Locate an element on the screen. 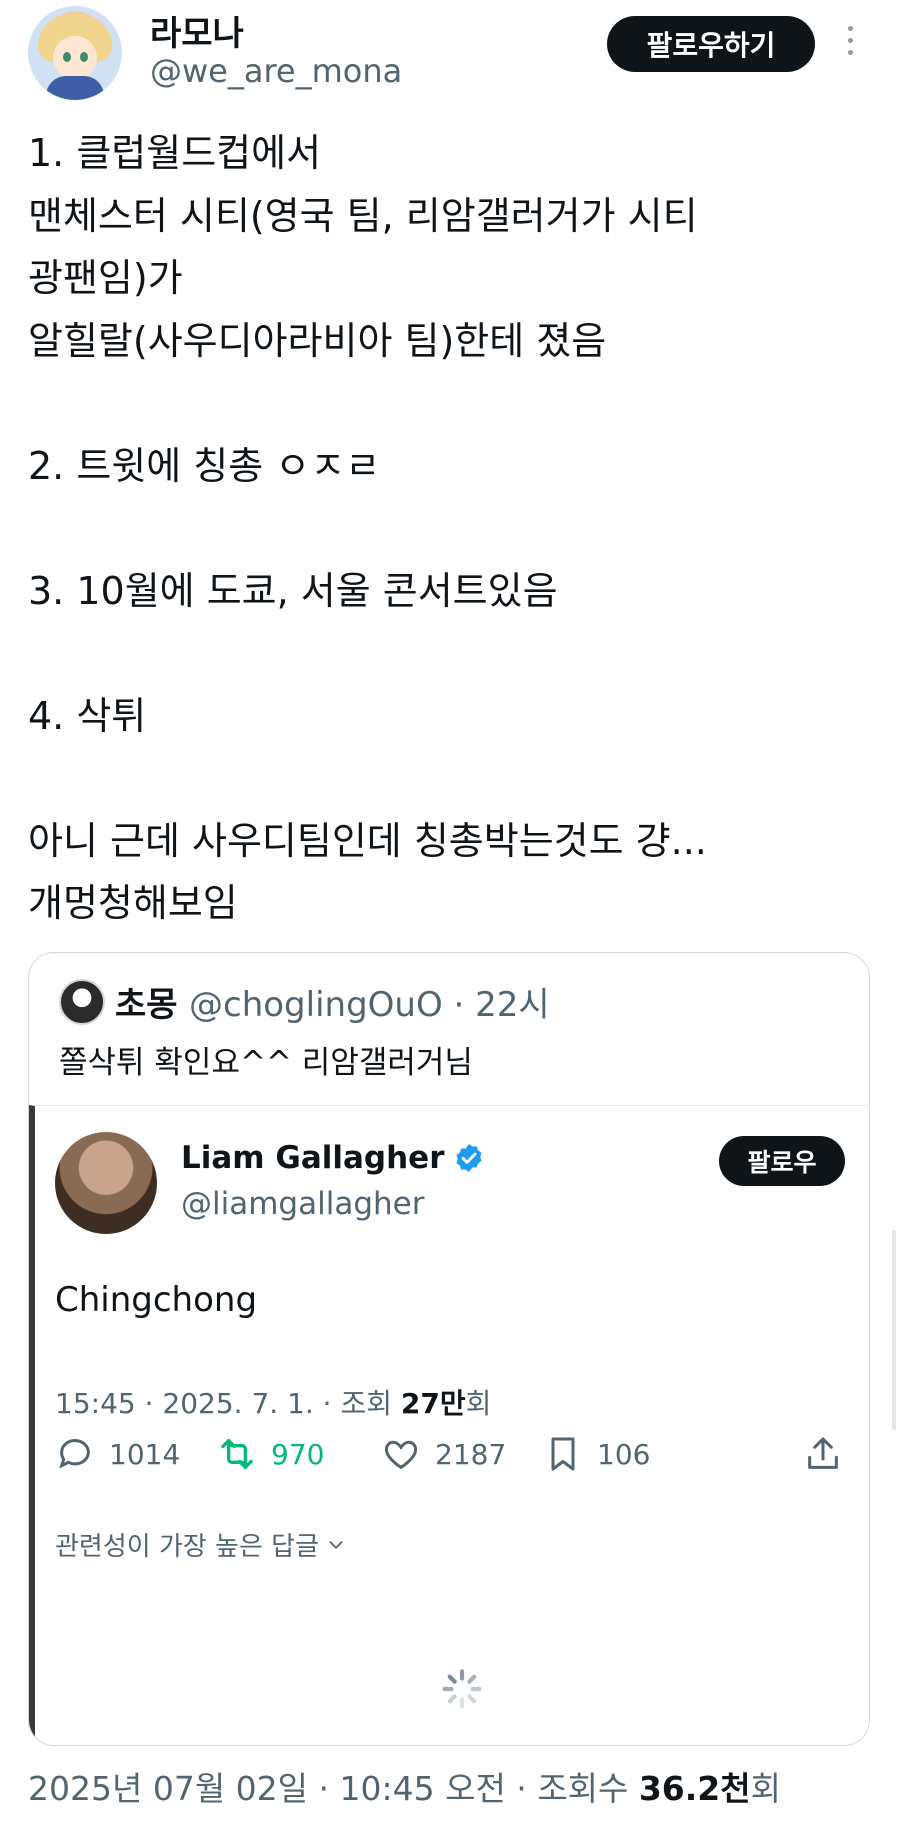  reply-action: 1014 is located at coordinates (117, 1454).